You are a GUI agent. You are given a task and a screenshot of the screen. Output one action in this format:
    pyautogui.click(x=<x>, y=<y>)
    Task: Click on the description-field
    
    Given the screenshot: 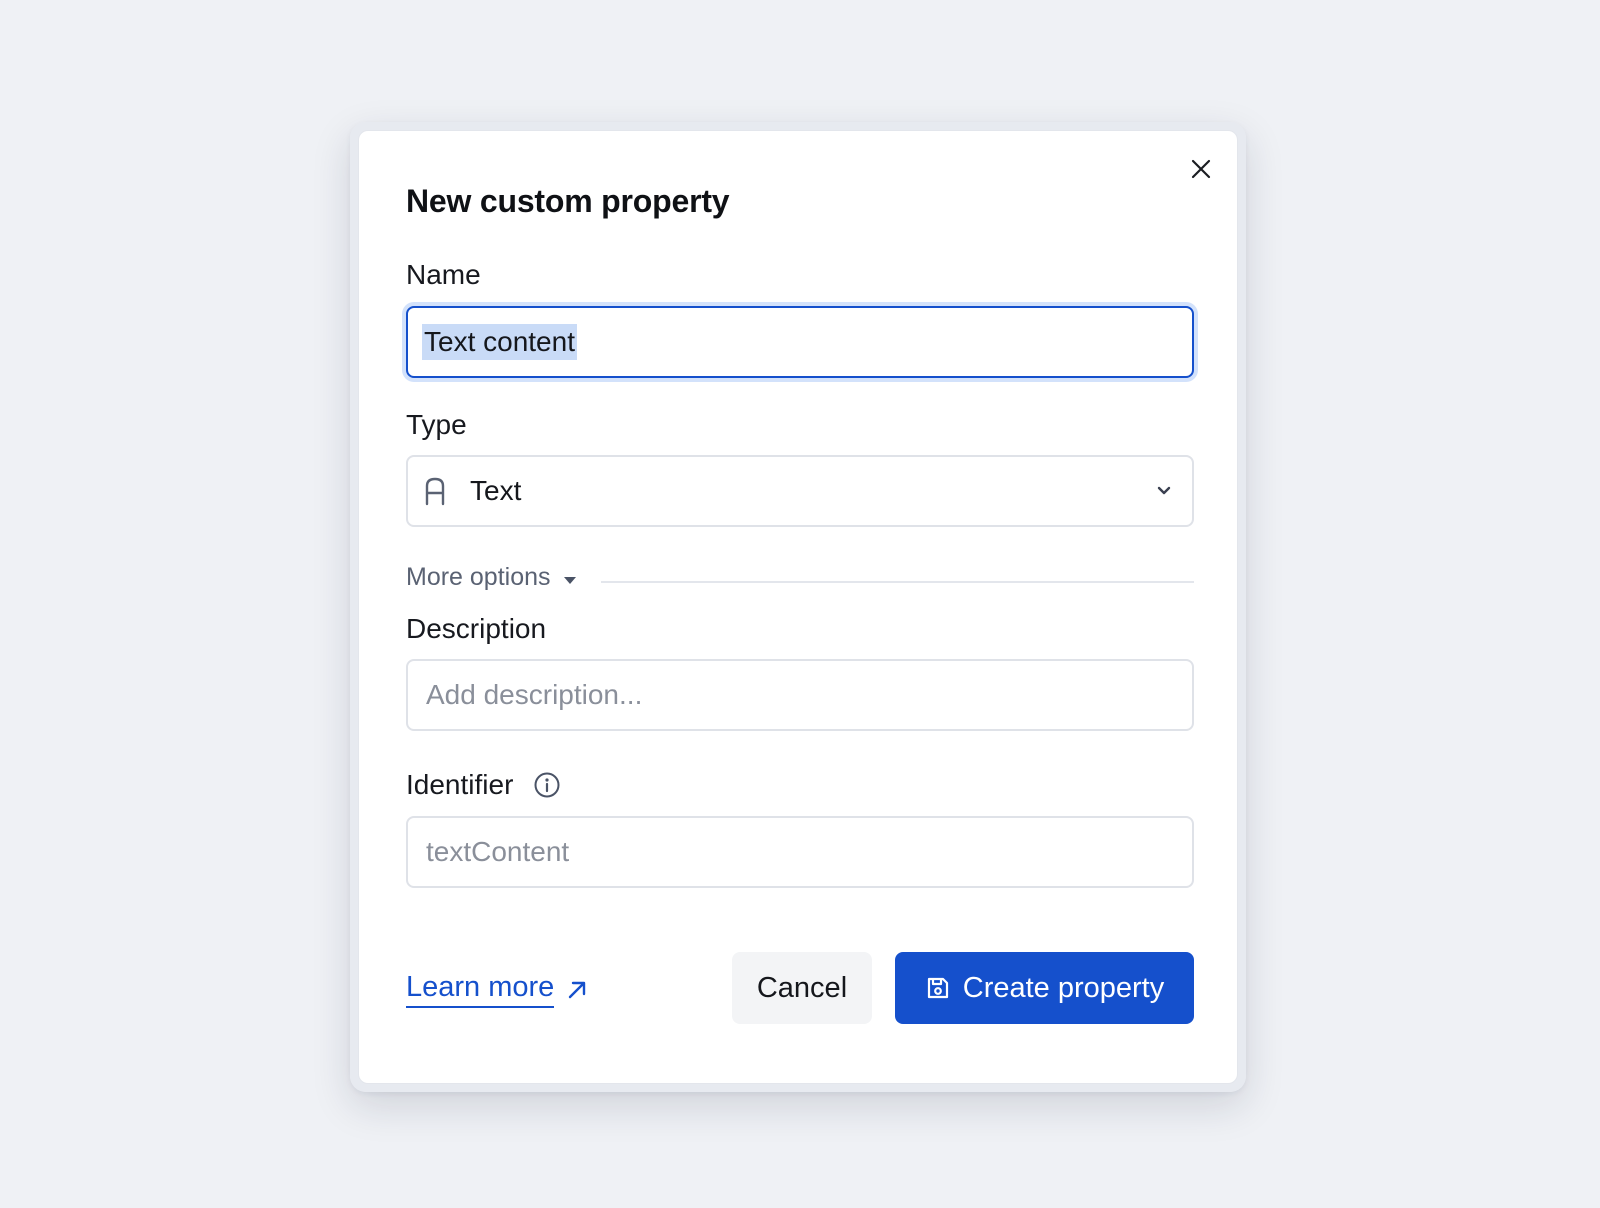 What is the action you would take?
    pyautogui.click(x=800, y=695)
    